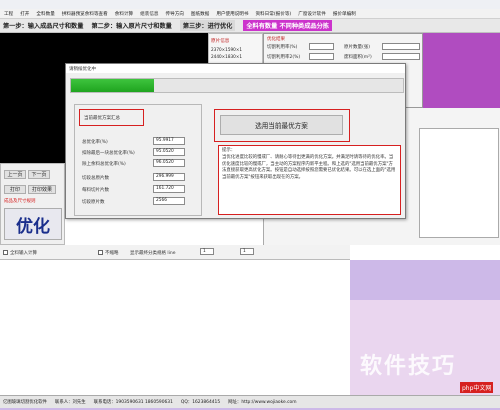  What do you see at coordinates (175, 14) in the screenshot?
I see `menu-item: 传导方向` at bounding box center [175, 14].